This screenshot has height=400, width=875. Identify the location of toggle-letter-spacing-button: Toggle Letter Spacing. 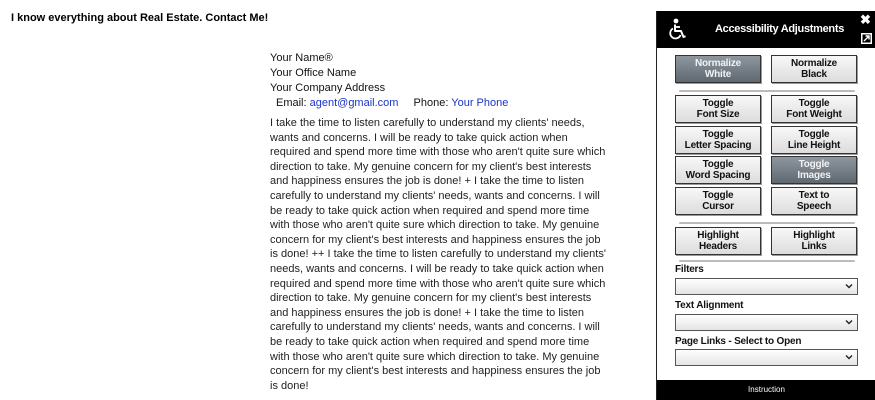
(718, 140).